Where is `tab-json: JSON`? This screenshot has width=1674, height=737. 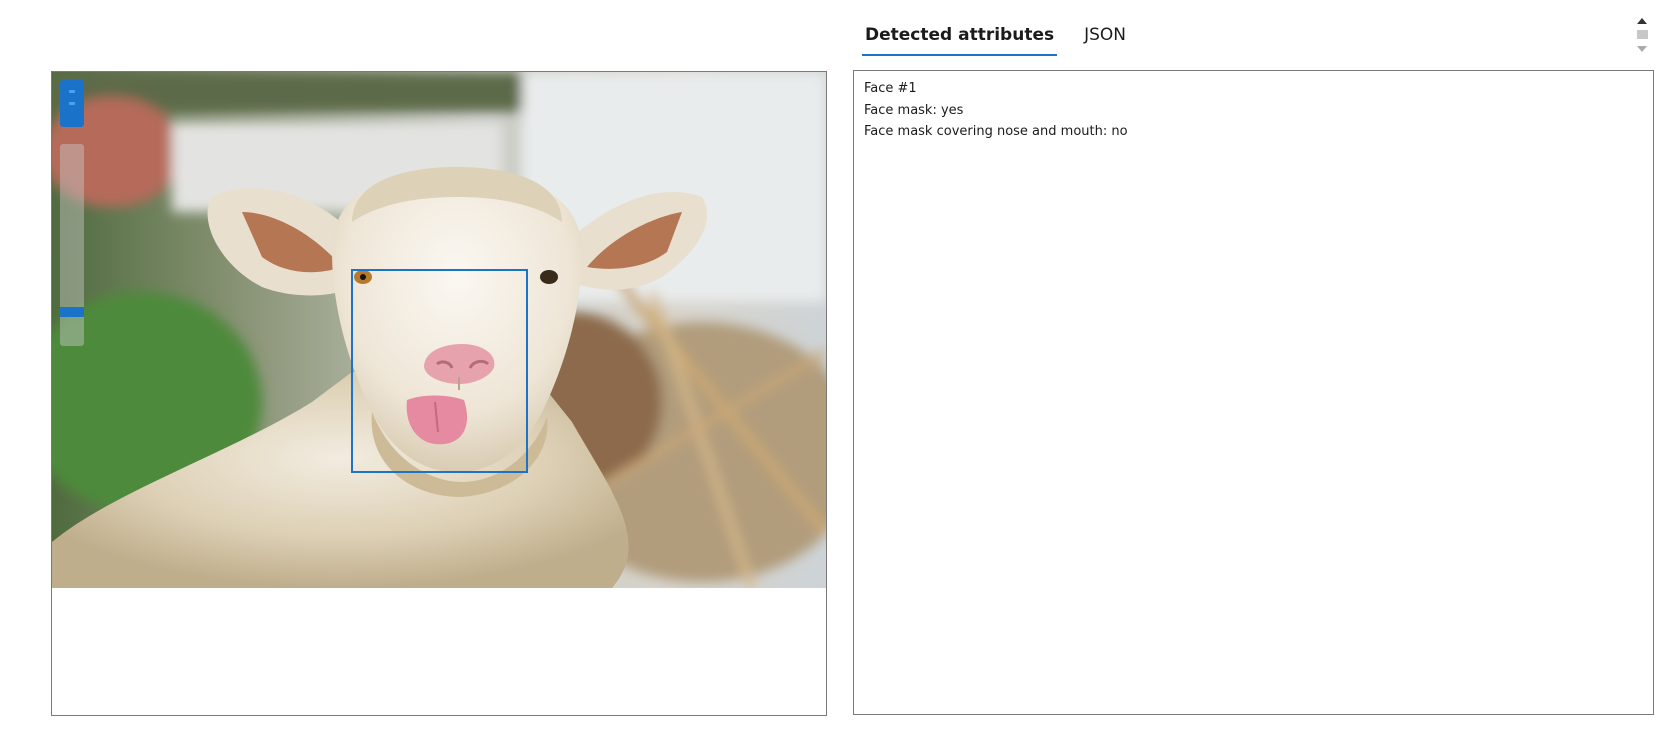
tab-json: JSON is located at coordinates (1105, 38).